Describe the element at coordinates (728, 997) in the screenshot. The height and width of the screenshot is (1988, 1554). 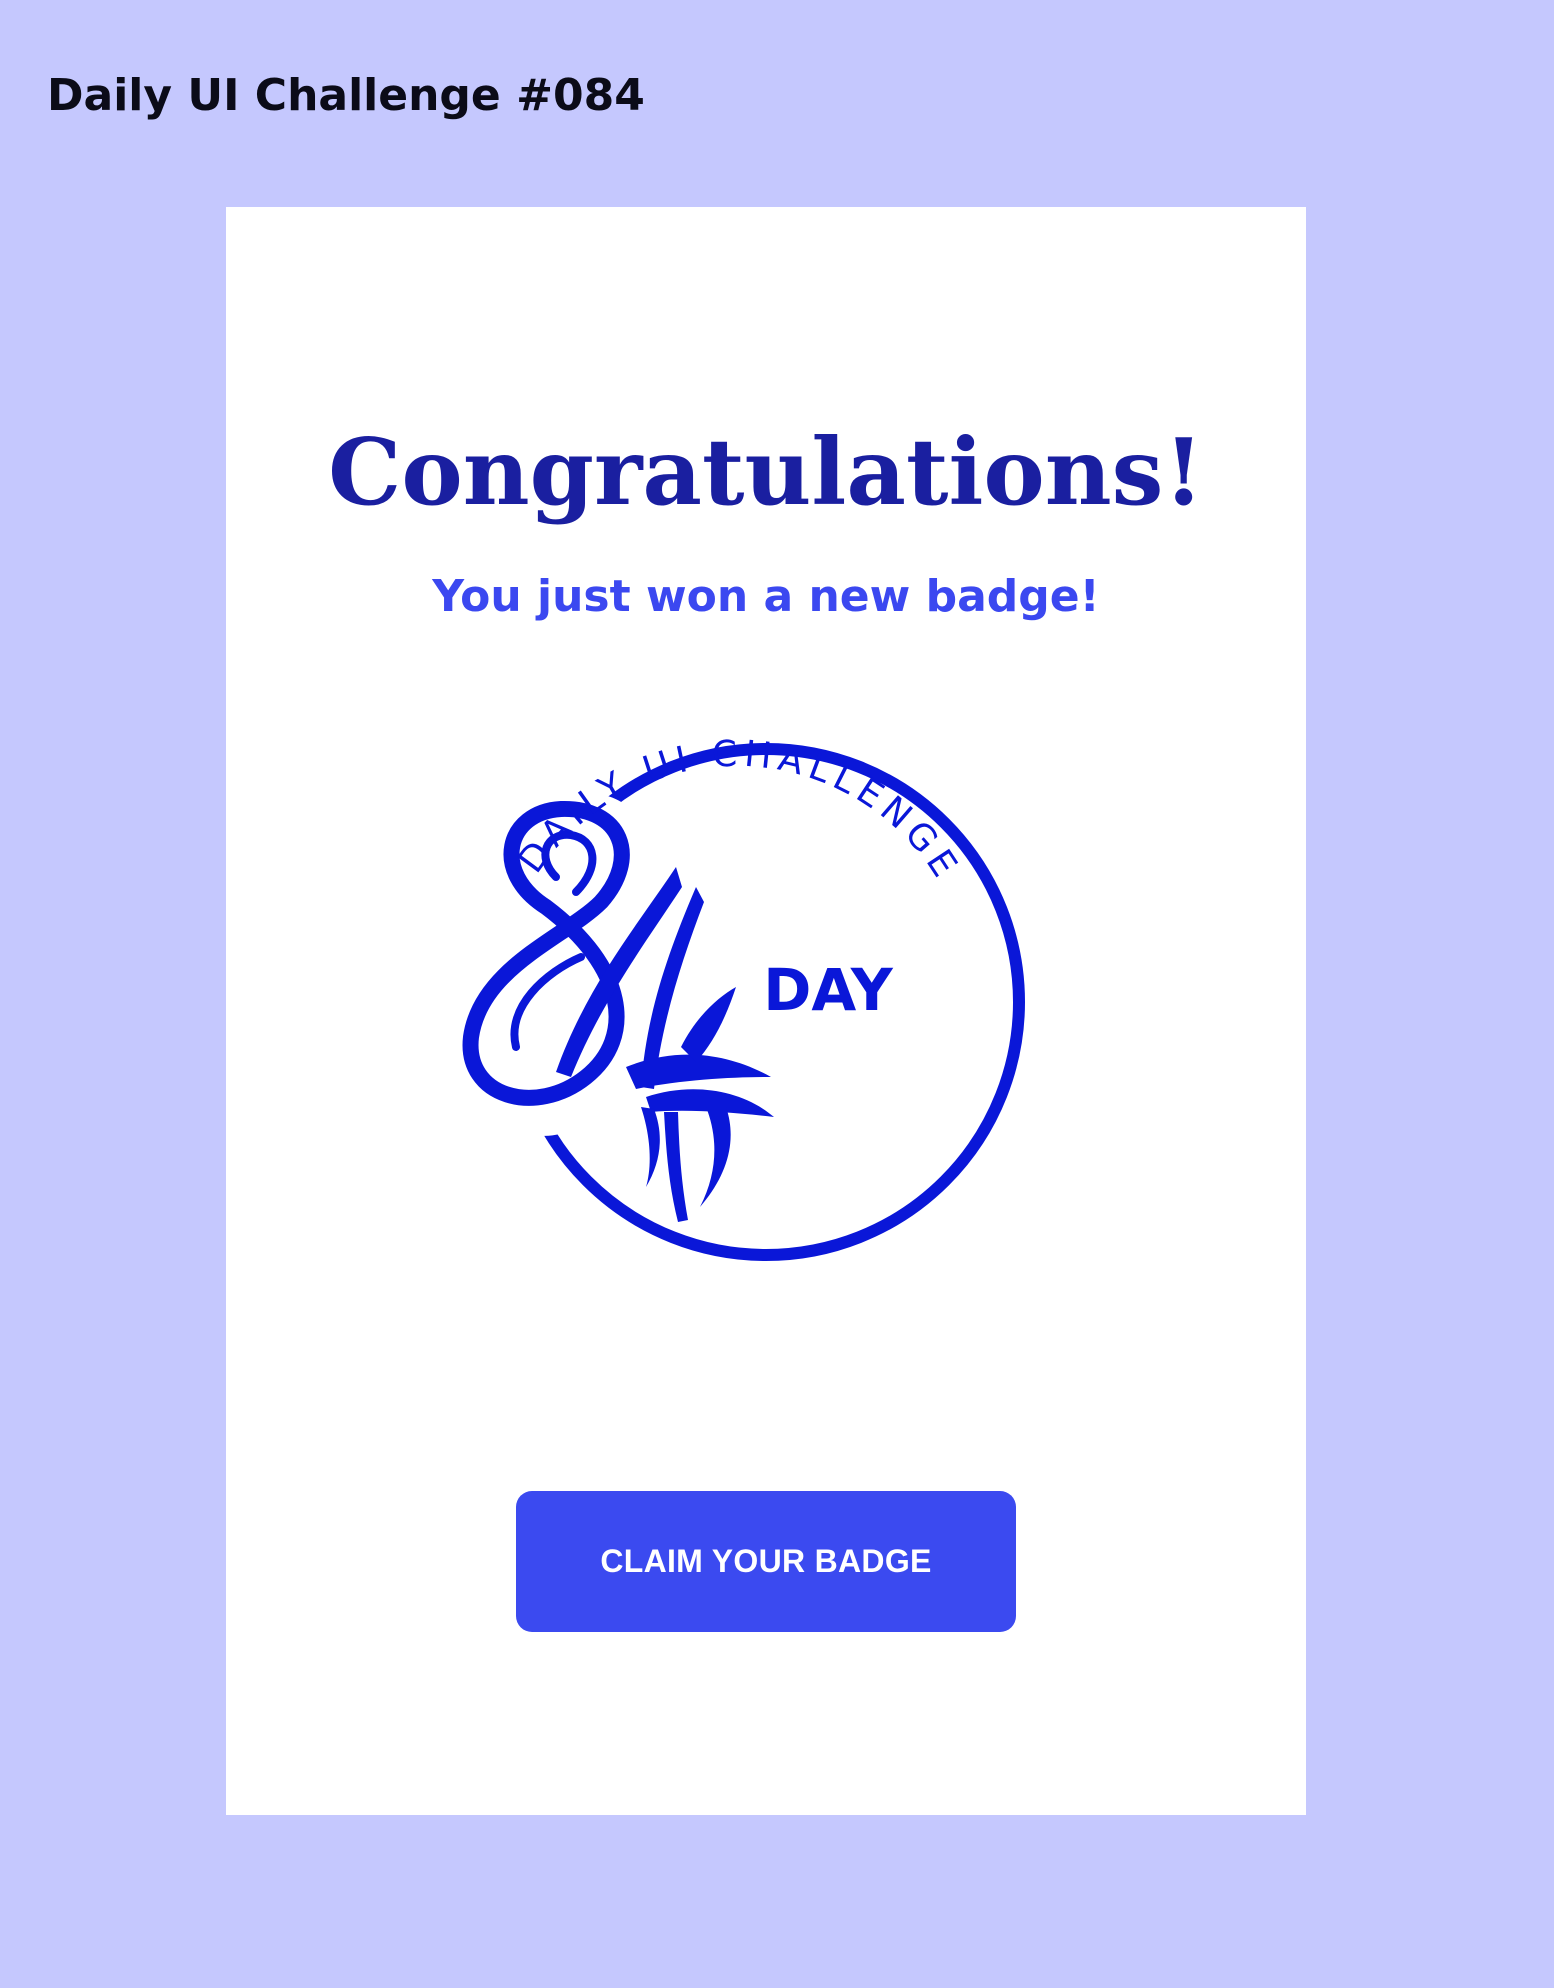
I see `badge-emblem: DAY DAILY UI CHALLENGE` at that location.